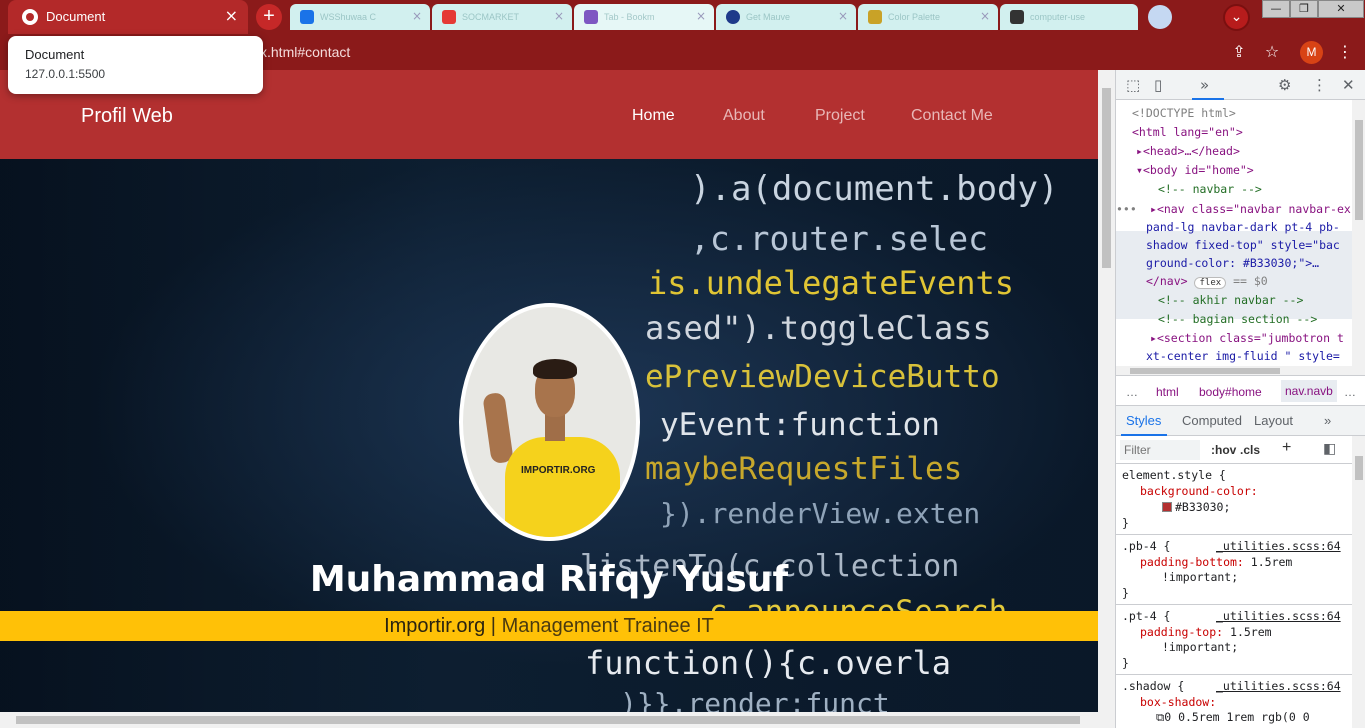 The height and width of the screenshot is (728, 1365). I want to click on new-rule-plus-icon: +, so click(1286, 448).